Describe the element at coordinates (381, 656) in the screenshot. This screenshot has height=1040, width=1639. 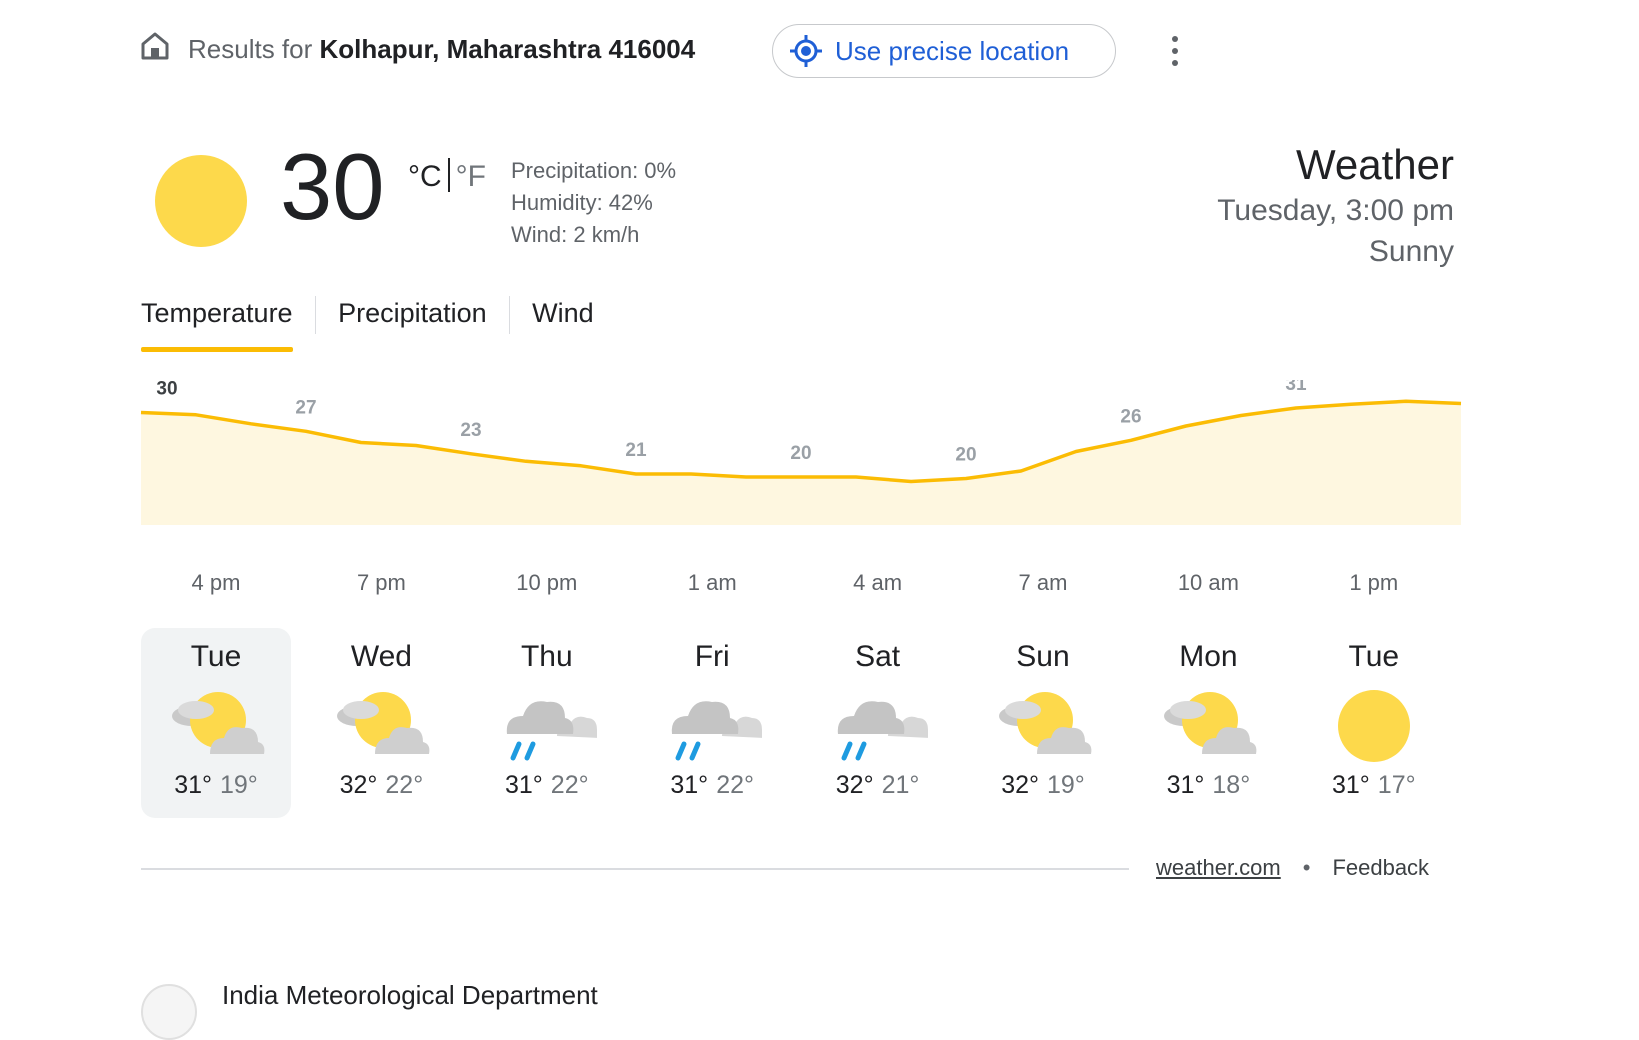
I see `day-name: Wed` at that location.